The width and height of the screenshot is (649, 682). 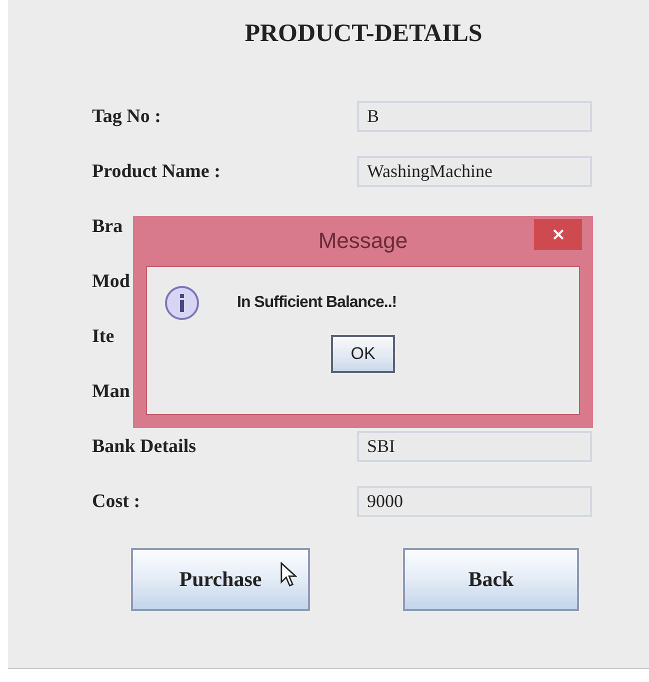 What do you see at coordinates (182, 303) in the screenshot?
I see `info-icon` at bounding box center [182, 303].